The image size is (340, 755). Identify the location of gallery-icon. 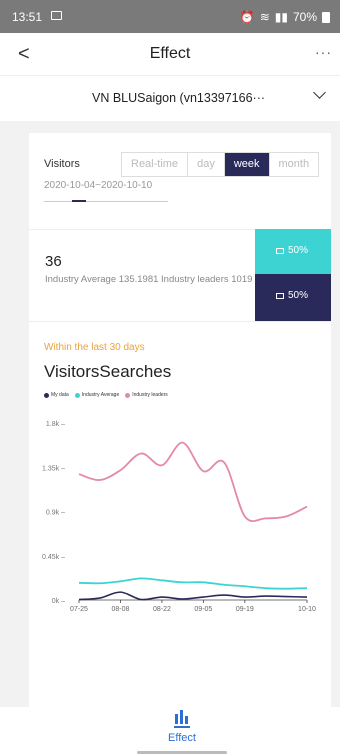
(56, 15).